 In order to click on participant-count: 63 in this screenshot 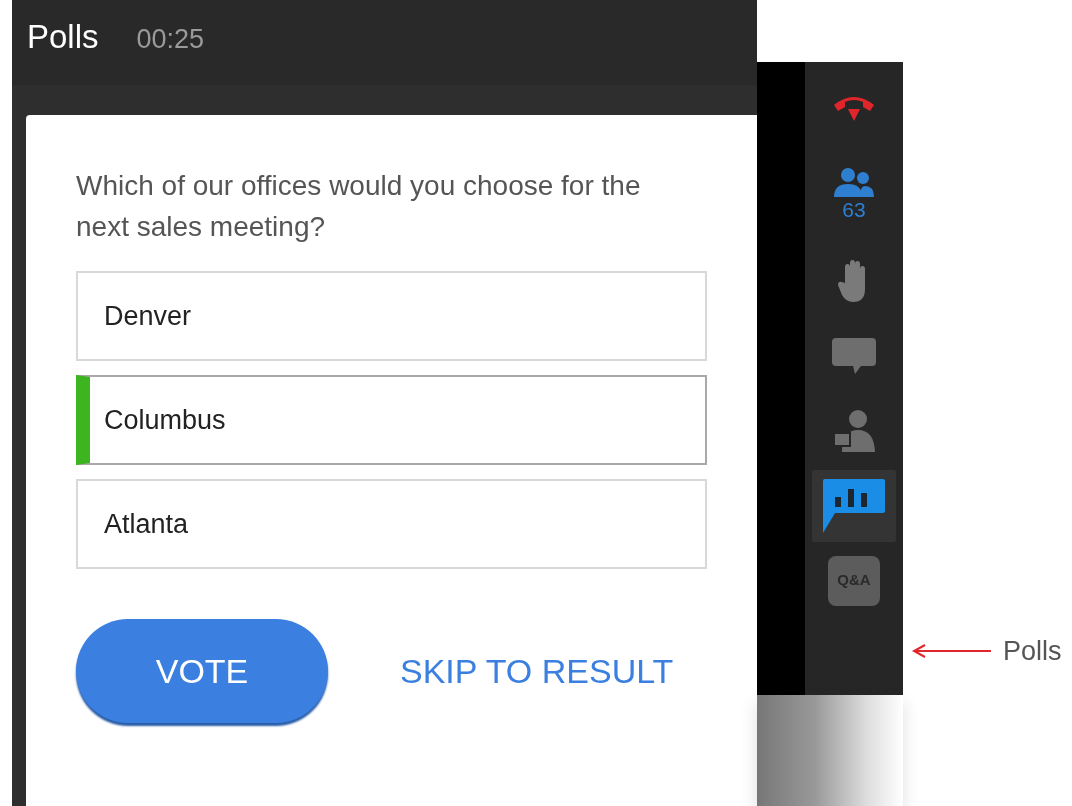, I will do `click(854, 209)`.